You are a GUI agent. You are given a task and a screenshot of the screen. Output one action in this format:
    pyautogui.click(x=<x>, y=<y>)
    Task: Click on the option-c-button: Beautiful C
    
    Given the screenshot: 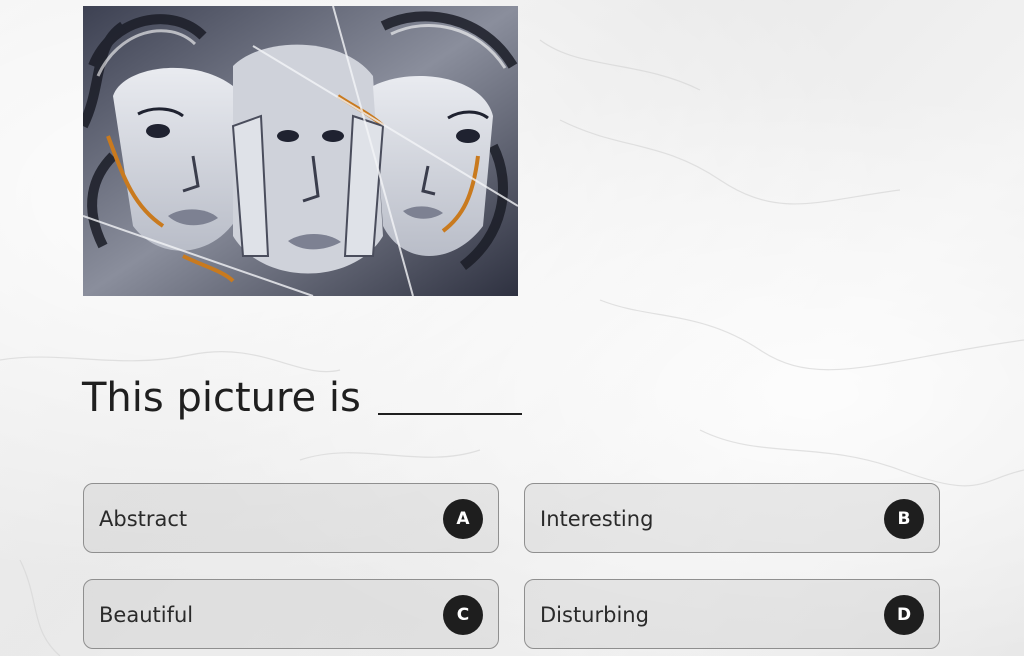 What is the action you would take?
    pyautogui.click(x=291, y=614)
    